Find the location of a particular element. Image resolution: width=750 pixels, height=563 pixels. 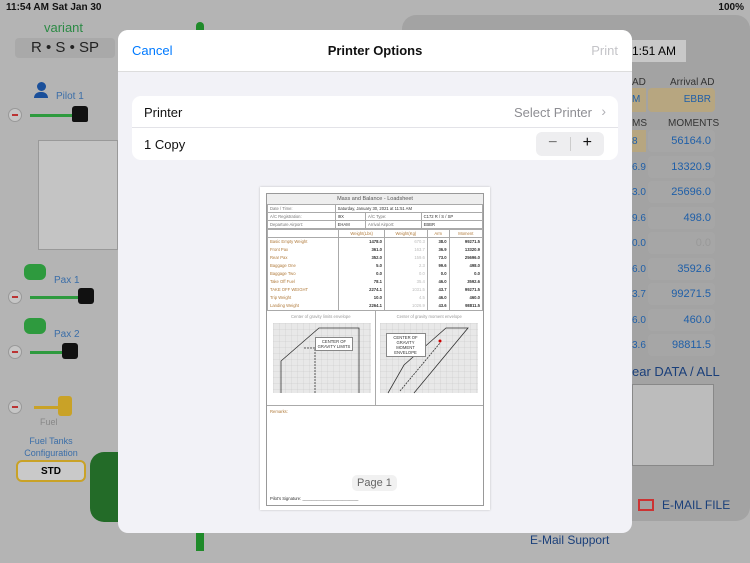

column-header: Weight(Kg) is located at coordinates (405, 233).